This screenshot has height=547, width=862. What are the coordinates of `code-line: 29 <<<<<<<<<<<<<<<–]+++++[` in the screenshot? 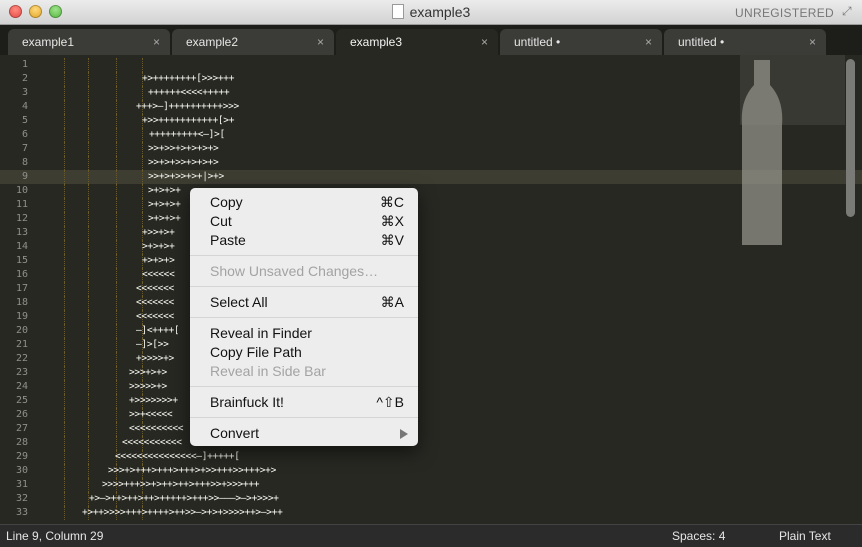 It's located at (431, 457).